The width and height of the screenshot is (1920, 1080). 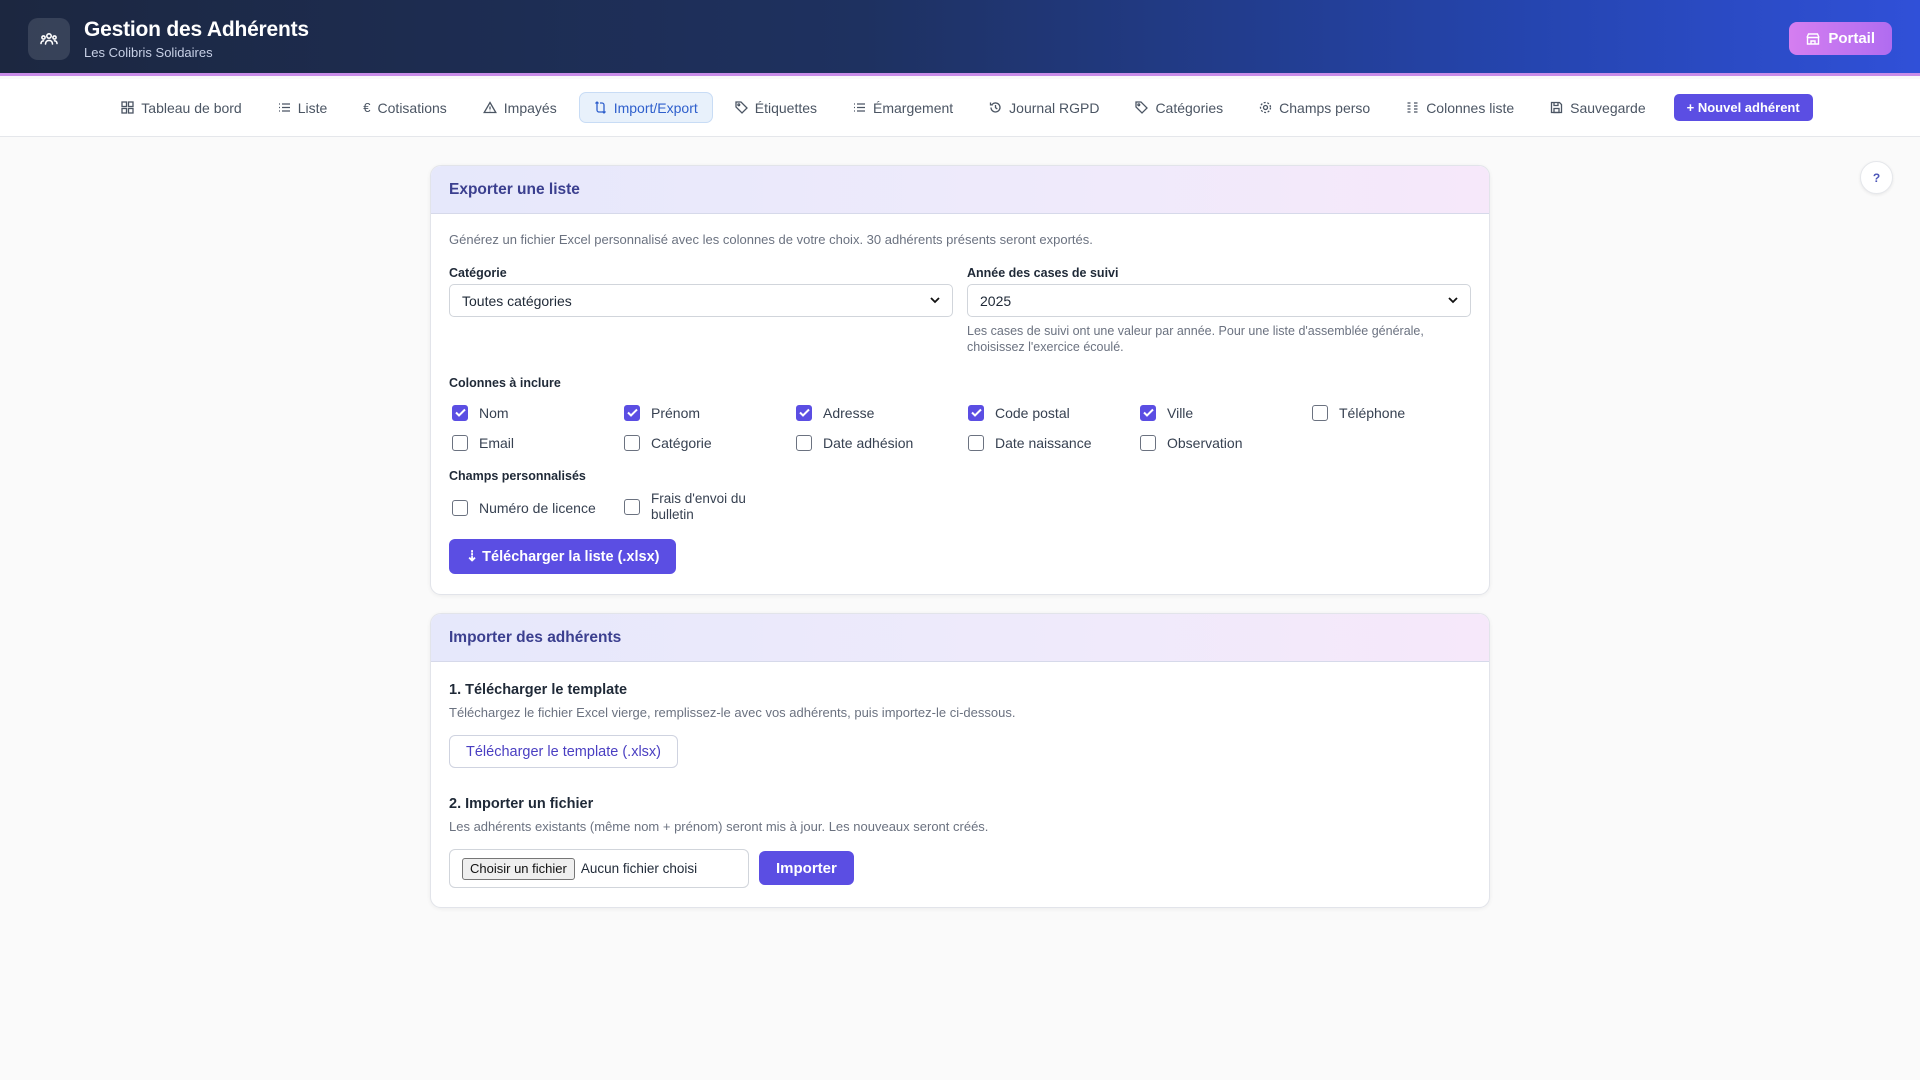 I want to click on tab-impayes: Impayés, so click(x=520, y=107).